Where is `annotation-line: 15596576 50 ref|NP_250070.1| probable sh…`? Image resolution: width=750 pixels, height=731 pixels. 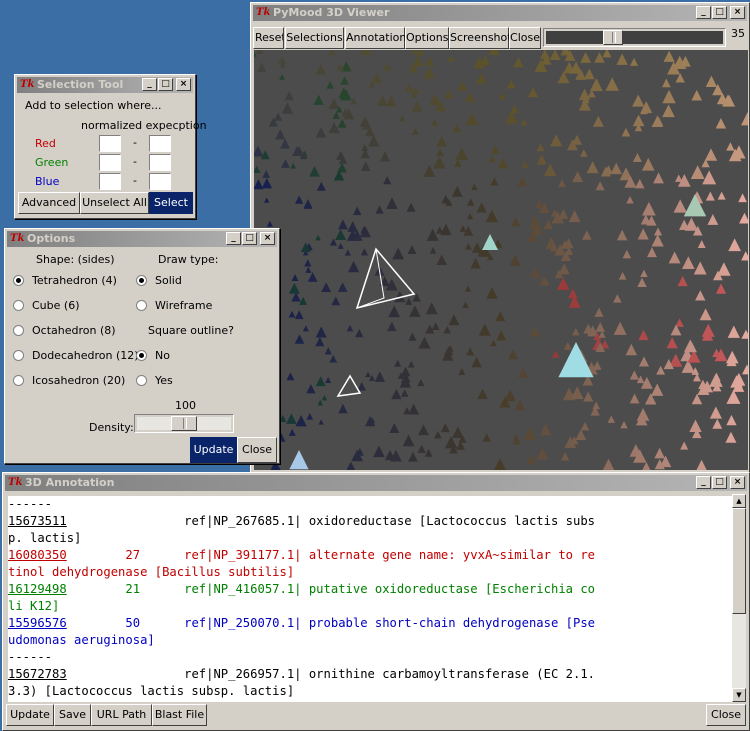
annotation-line: 15596576 50 ref|NP_250070.1| probable sh… is located at coordinates (370, 623).